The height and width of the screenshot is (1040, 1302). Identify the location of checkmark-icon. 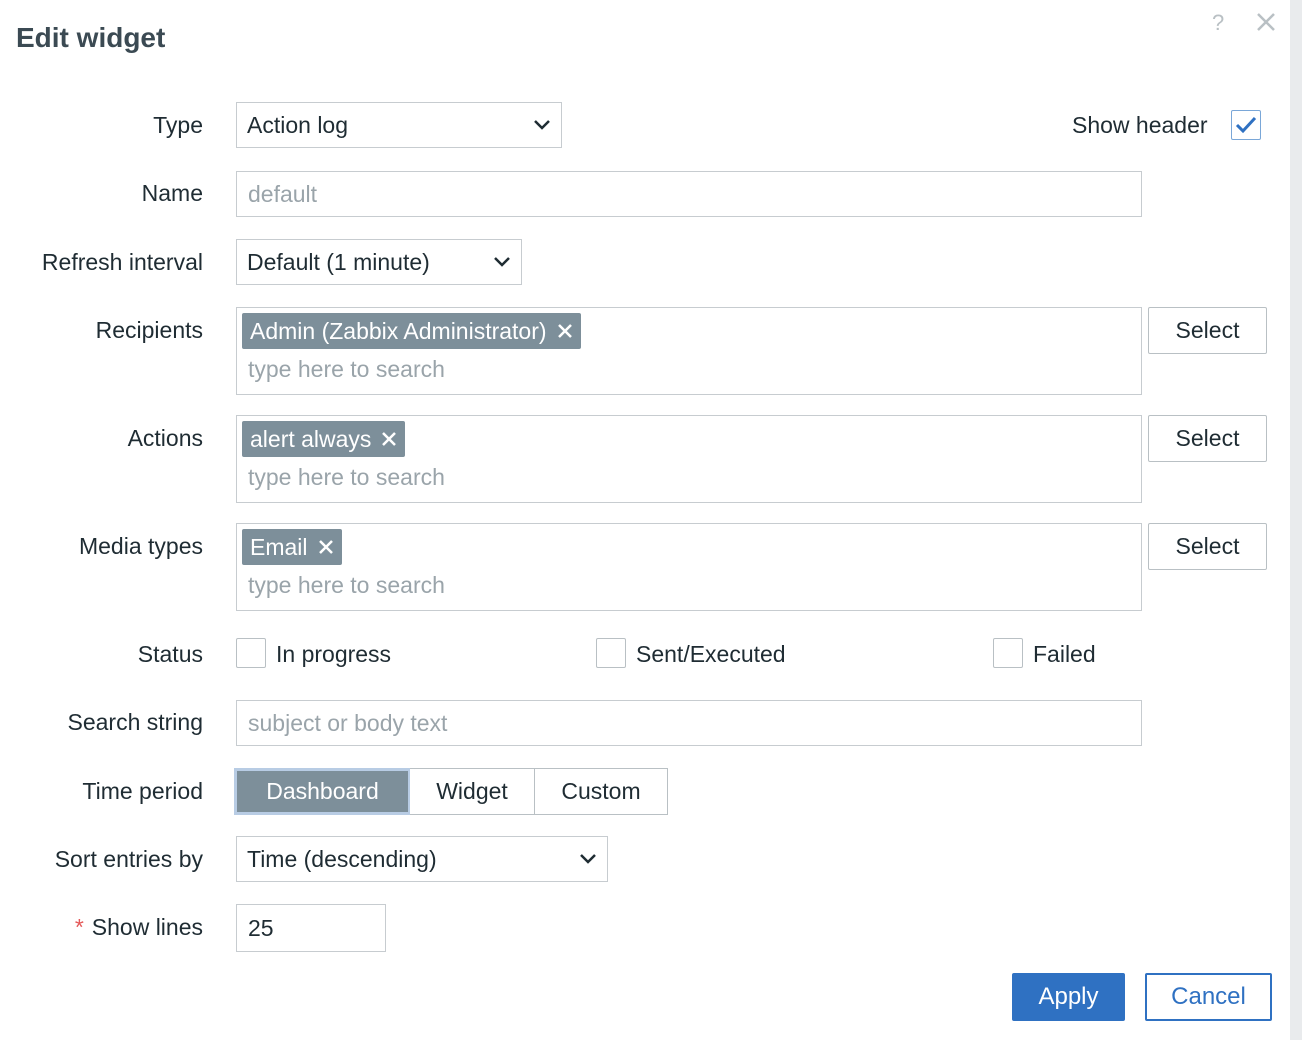
(1246, 125).